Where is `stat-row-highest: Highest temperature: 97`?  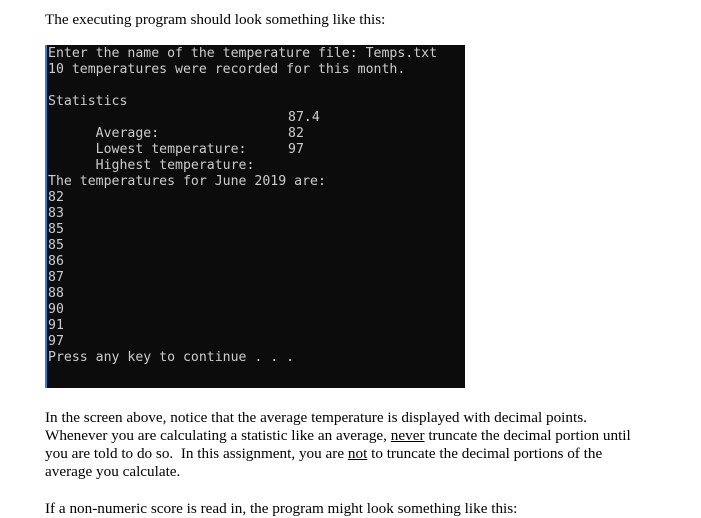 stat-row-highest: Highest temperature: 97 is located at coordinates (242, 157).